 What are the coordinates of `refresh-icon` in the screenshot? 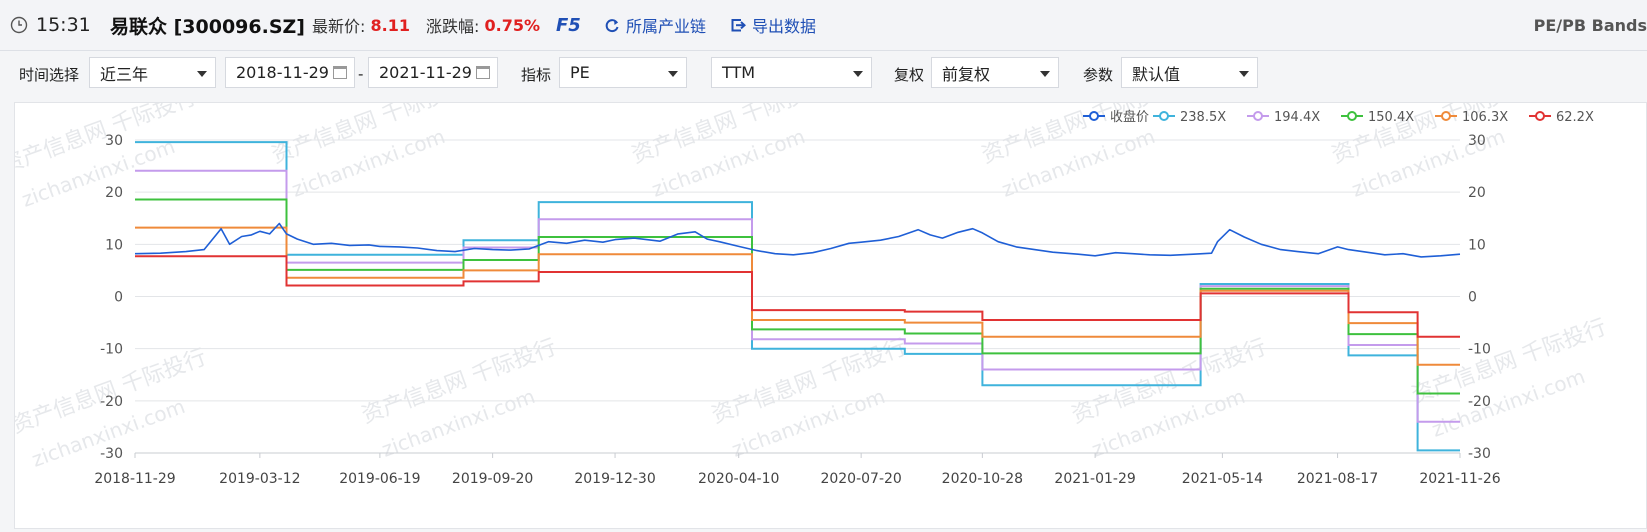 It's located at (612, 25).